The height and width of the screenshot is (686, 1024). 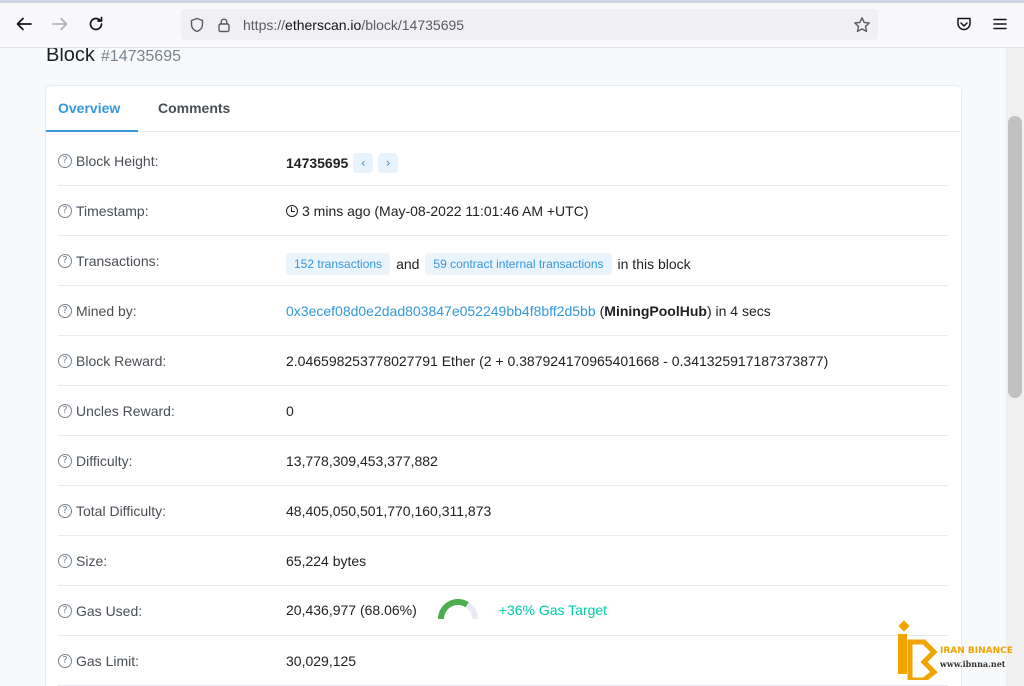 What do you see at coordinates (351, 610) in the screenshot?
I see `gas-used-text: 20,436,977 (68.06%)` at bounding box center [351, 610].